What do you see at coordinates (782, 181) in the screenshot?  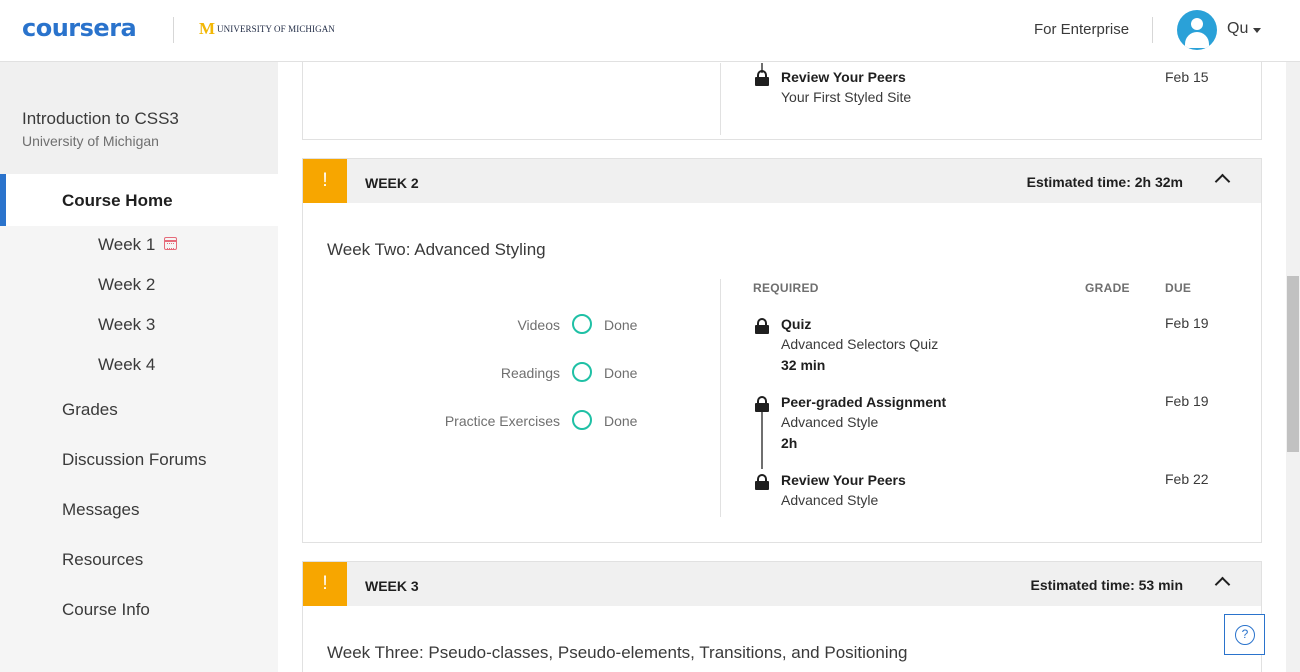 I see `week-2-header: ! WEEK 2 Estimated time: 2h 32m` at bounding box center [782, 181].